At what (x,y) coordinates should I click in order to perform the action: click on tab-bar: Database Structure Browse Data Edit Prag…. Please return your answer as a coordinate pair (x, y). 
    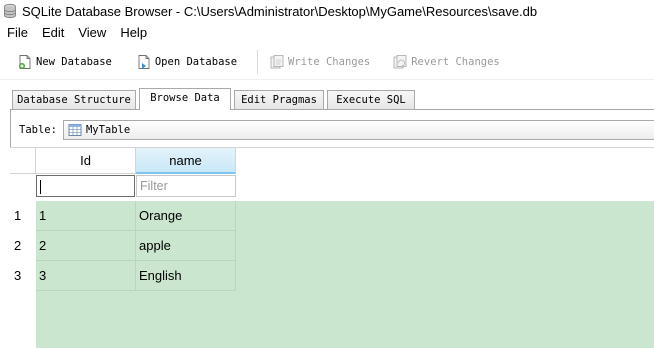
    Looking at the image, I should click on (327, 99).